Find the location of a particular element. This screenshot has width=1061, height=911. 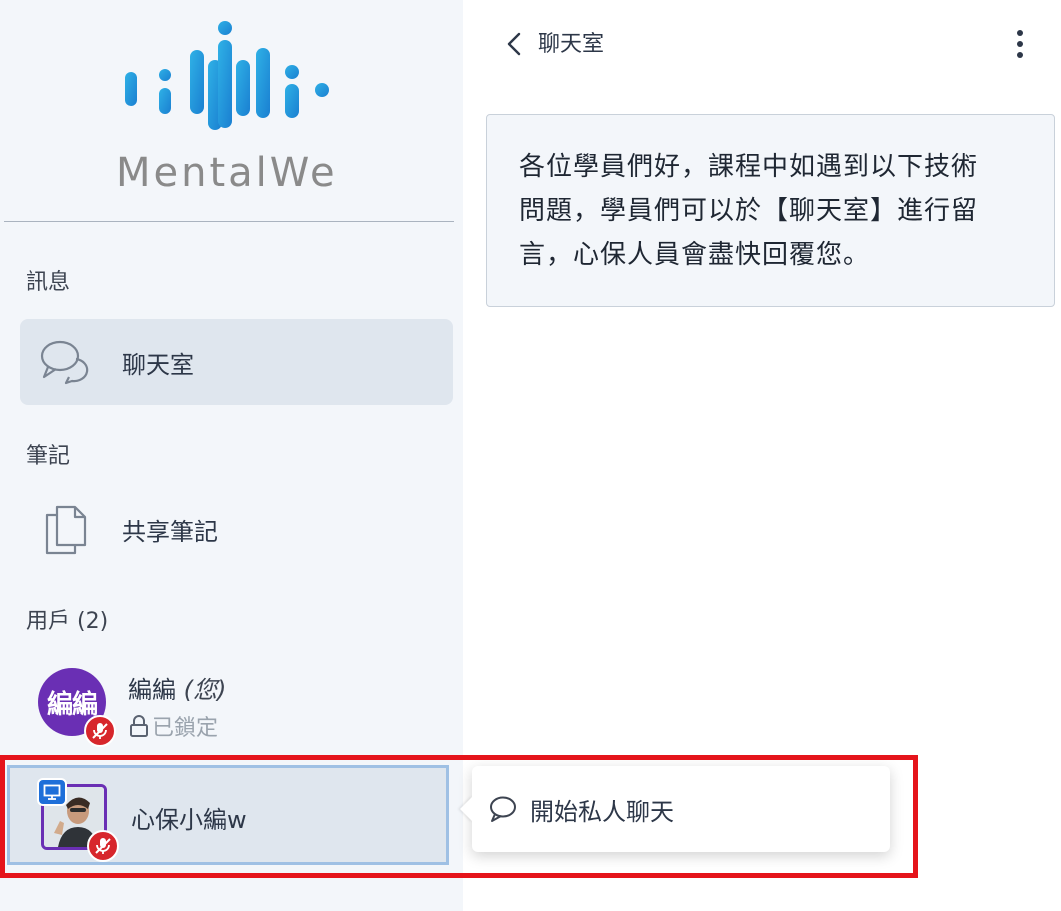

lock-status-text: 已鎖定 is located at coordinates (185, 728).